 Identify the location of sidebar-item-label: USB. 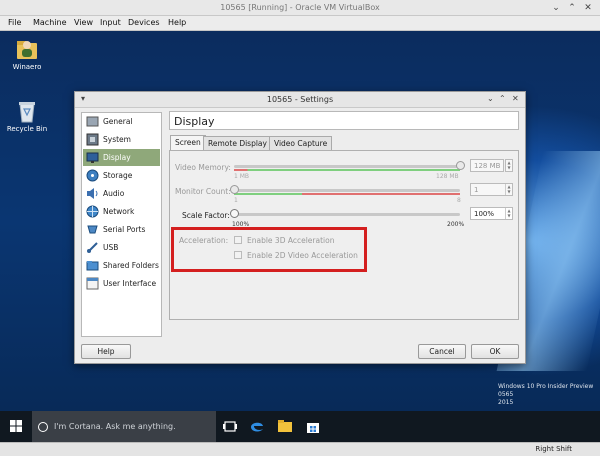
(111, 247).